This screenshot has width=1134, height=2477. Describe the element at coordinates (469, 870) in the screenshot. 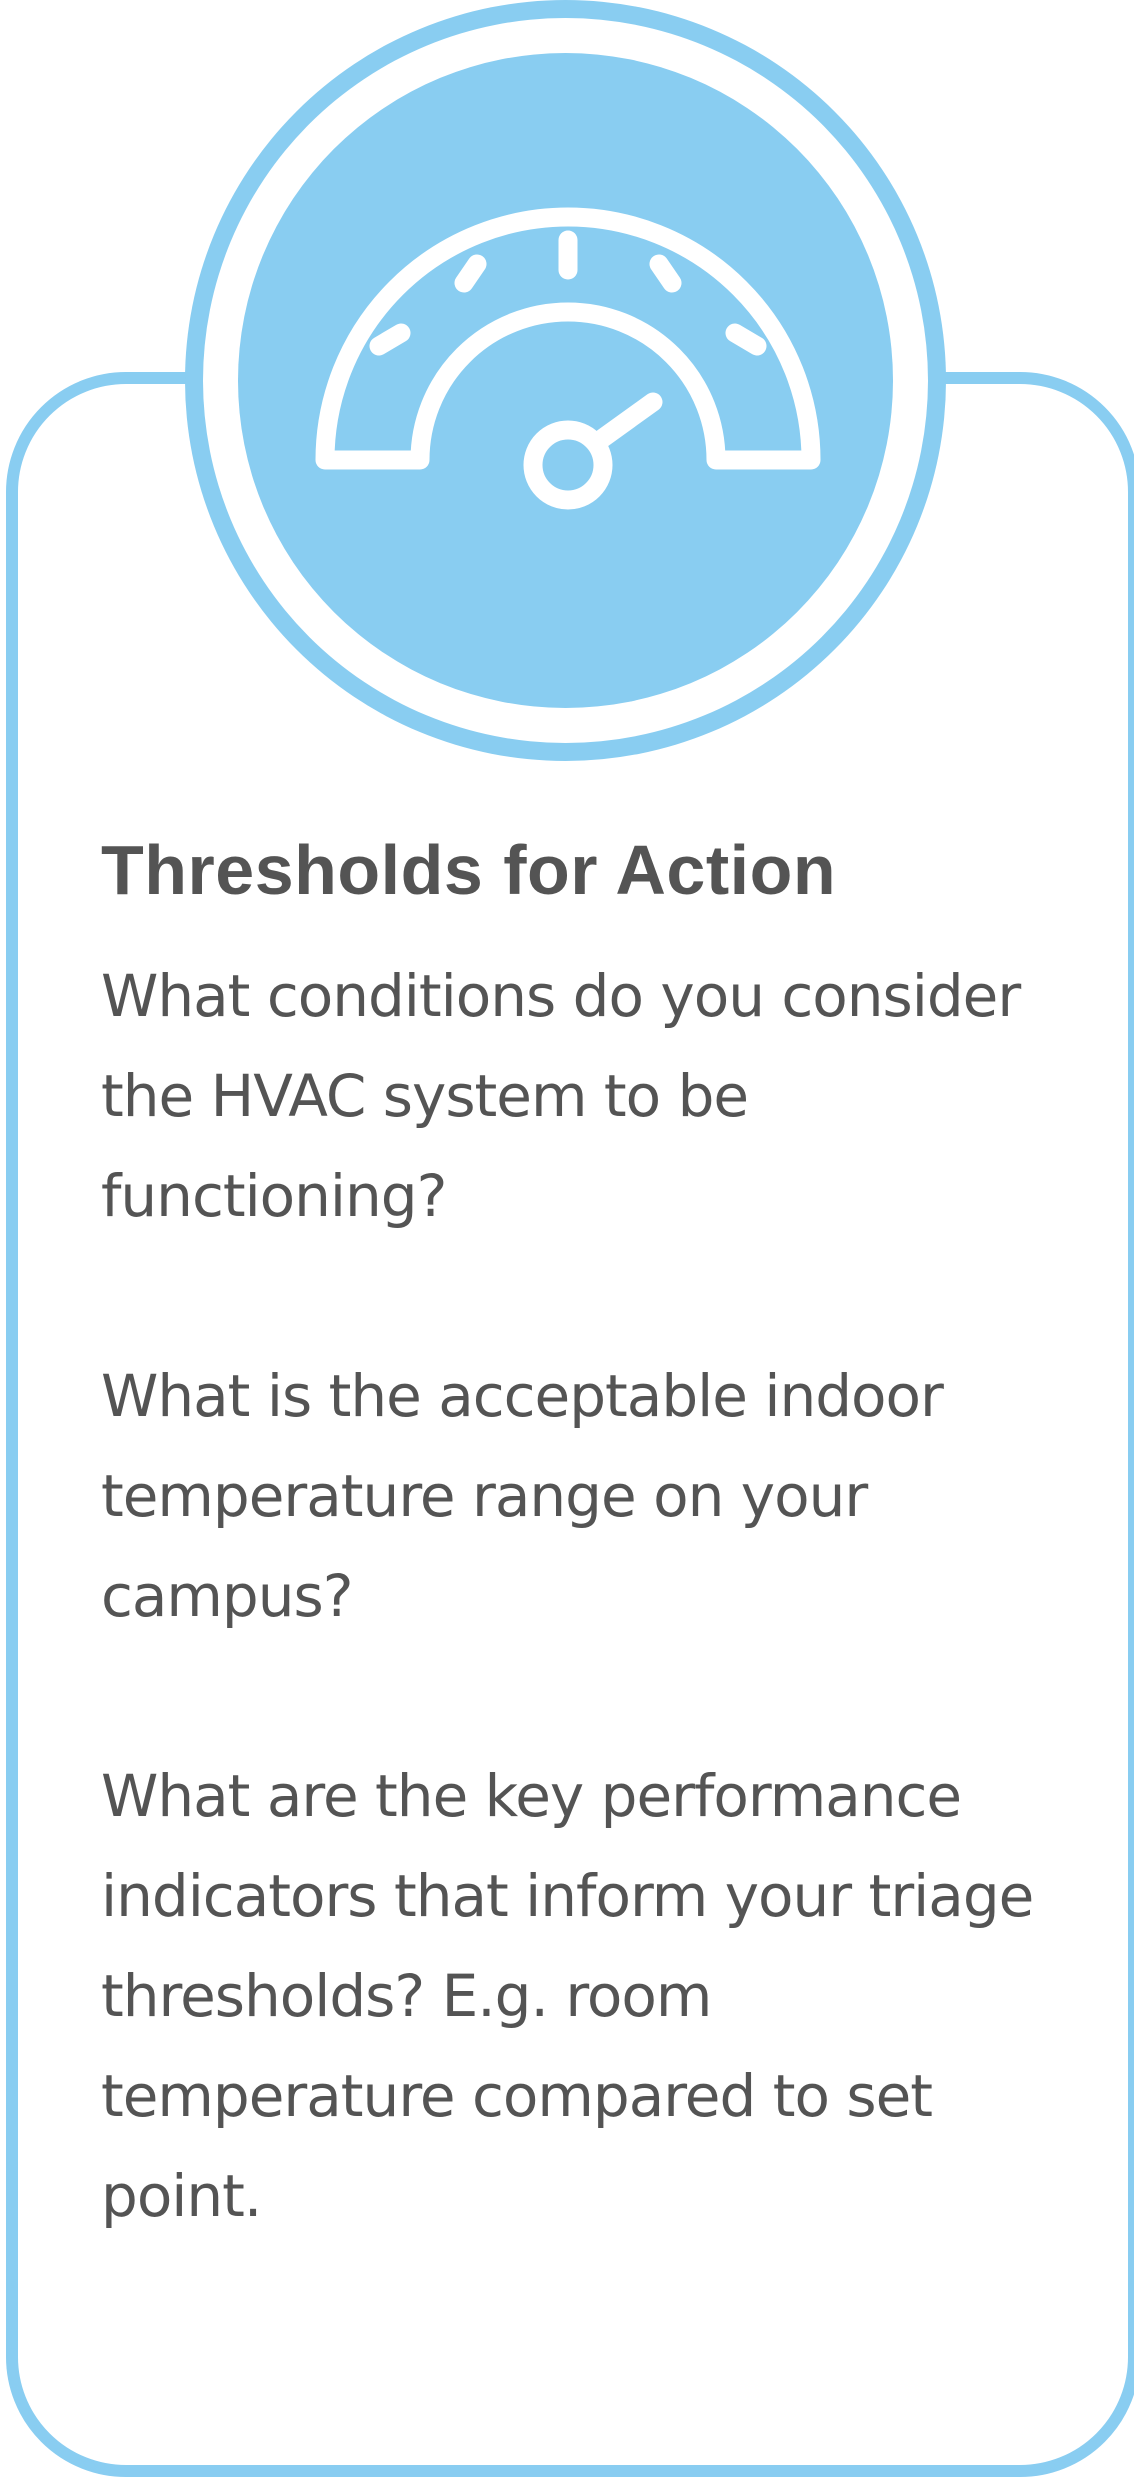

I see `card-title: Thresholds for Action` at that location.